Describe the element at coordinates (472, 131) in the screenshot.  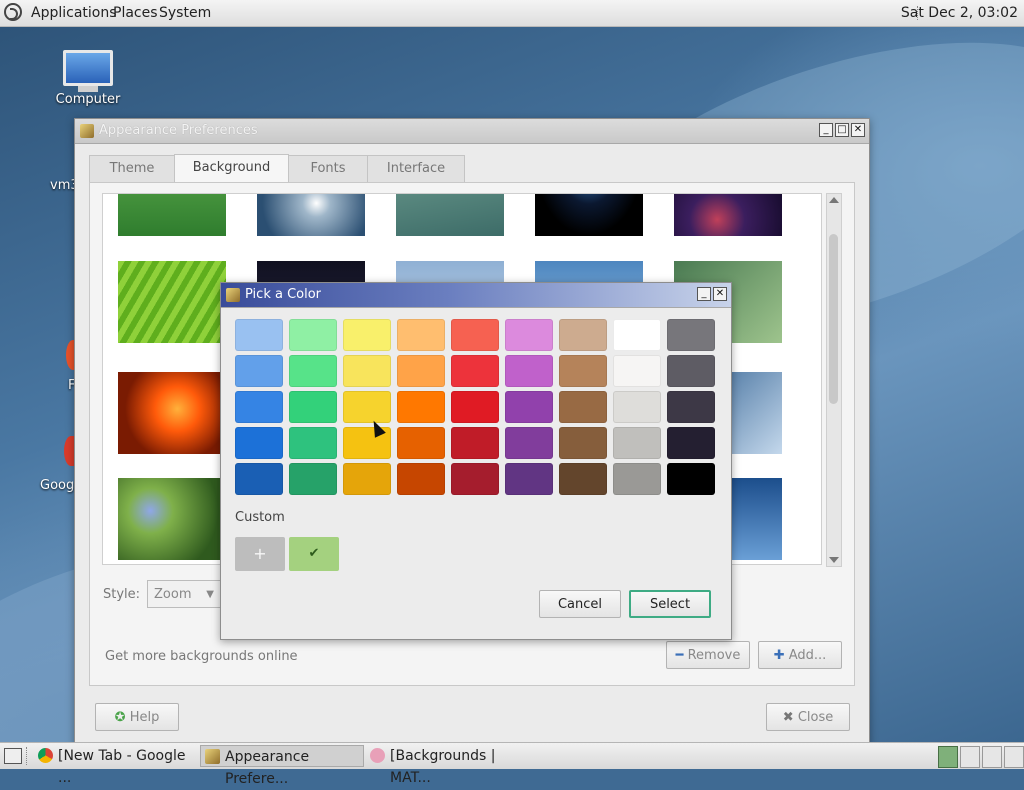
I see `window-titlebar: Appearance Preferences _ □ ✕` at that location.